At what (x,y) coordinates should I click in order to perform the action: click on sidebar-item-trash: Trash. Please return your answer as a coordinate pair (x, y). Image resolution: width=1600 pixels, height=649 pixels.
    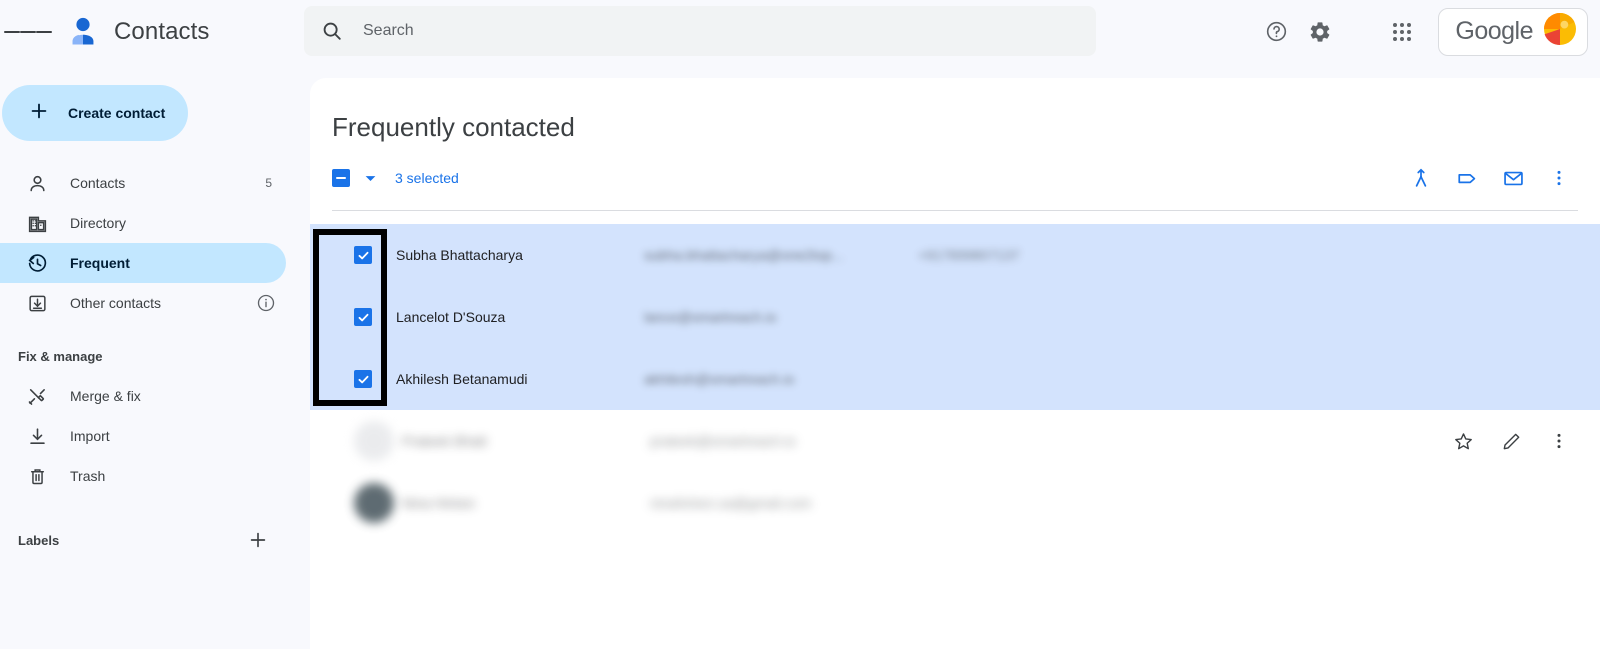
    Looking at the image, I should click on (143, 476).